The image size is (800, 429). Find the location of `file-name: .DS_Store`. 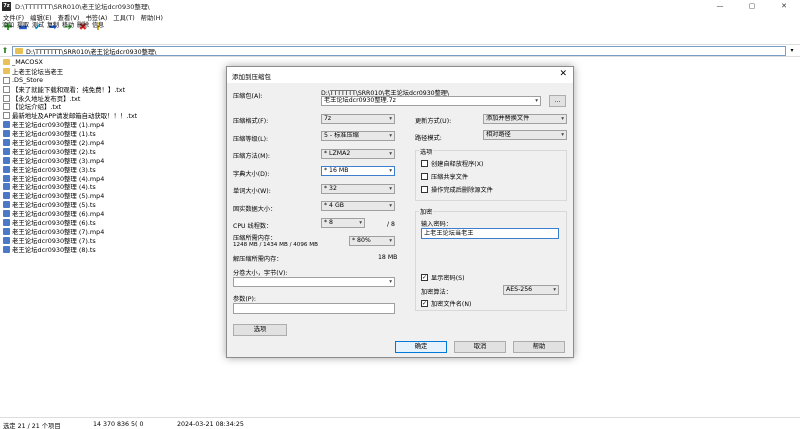

file-name: .DS_Store is located at coordinates (28, 80).